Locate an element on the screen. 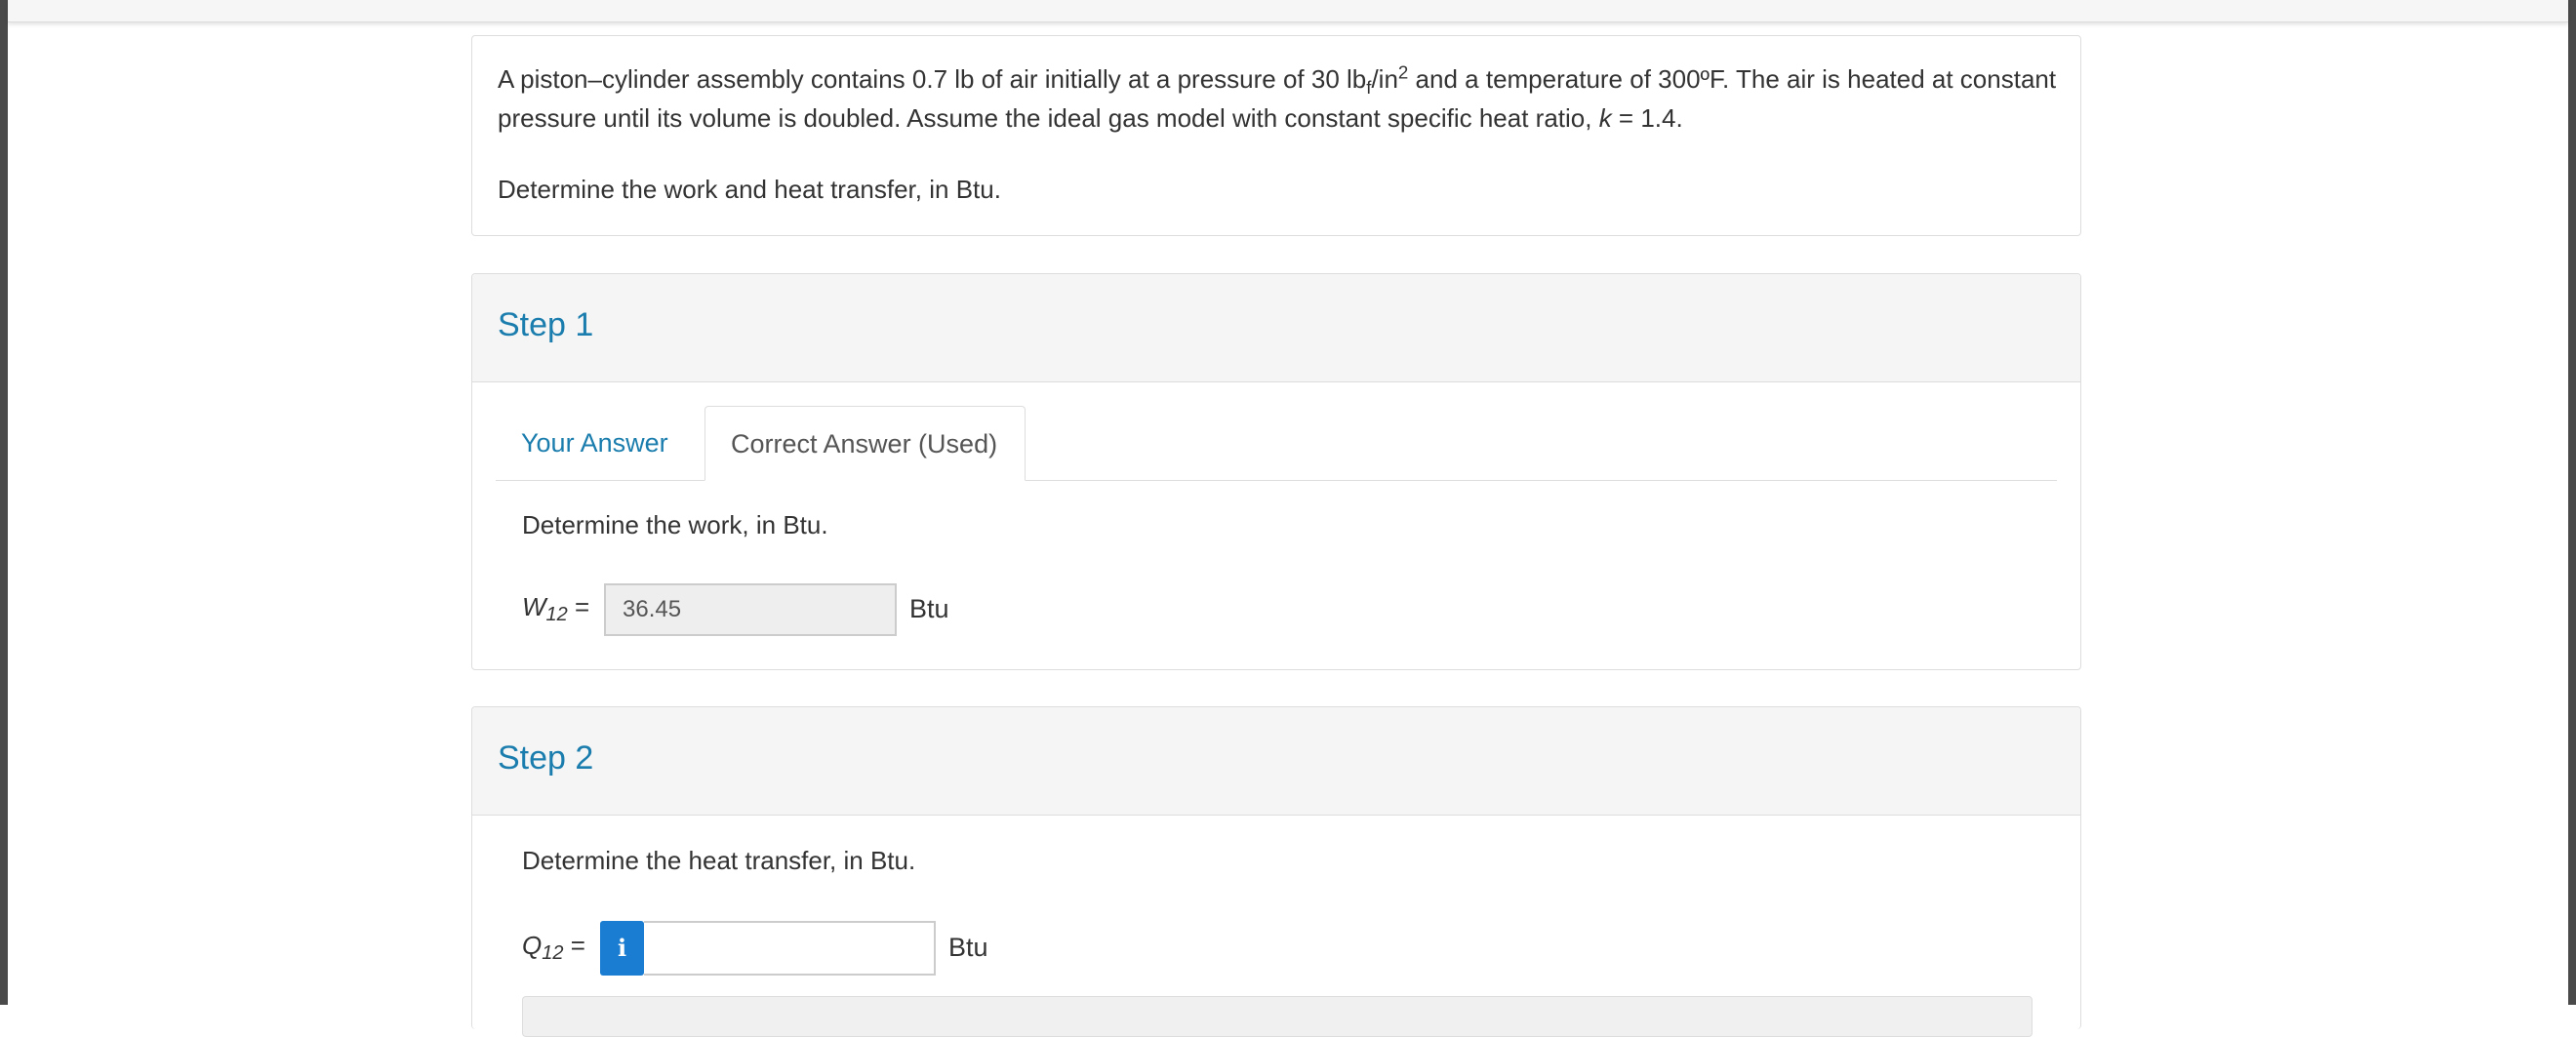 This screenshot has width=2576, height=1037. w12-unit: Btu is located at coordinates (929, 608).